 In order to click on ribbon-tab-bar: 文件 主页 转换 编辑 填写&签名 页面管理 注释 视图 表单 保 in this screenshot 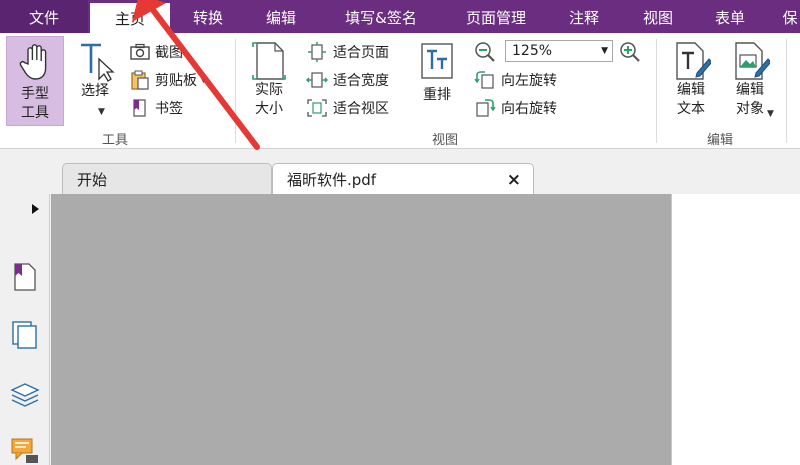, I will do `click(400, 17)`.